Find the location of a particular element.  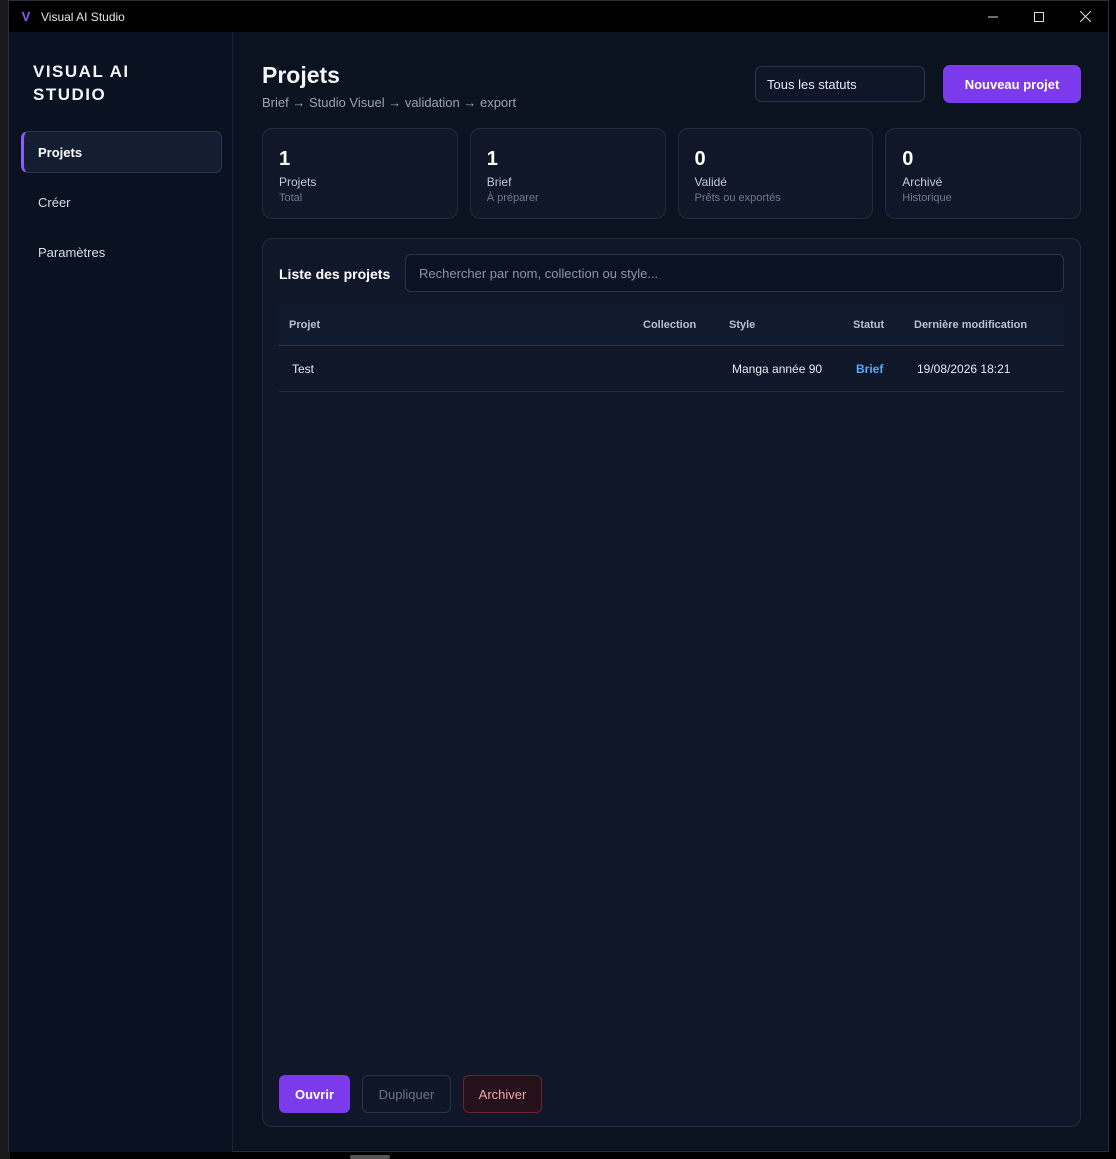

minimize-button is located at coordinates (993, 16).